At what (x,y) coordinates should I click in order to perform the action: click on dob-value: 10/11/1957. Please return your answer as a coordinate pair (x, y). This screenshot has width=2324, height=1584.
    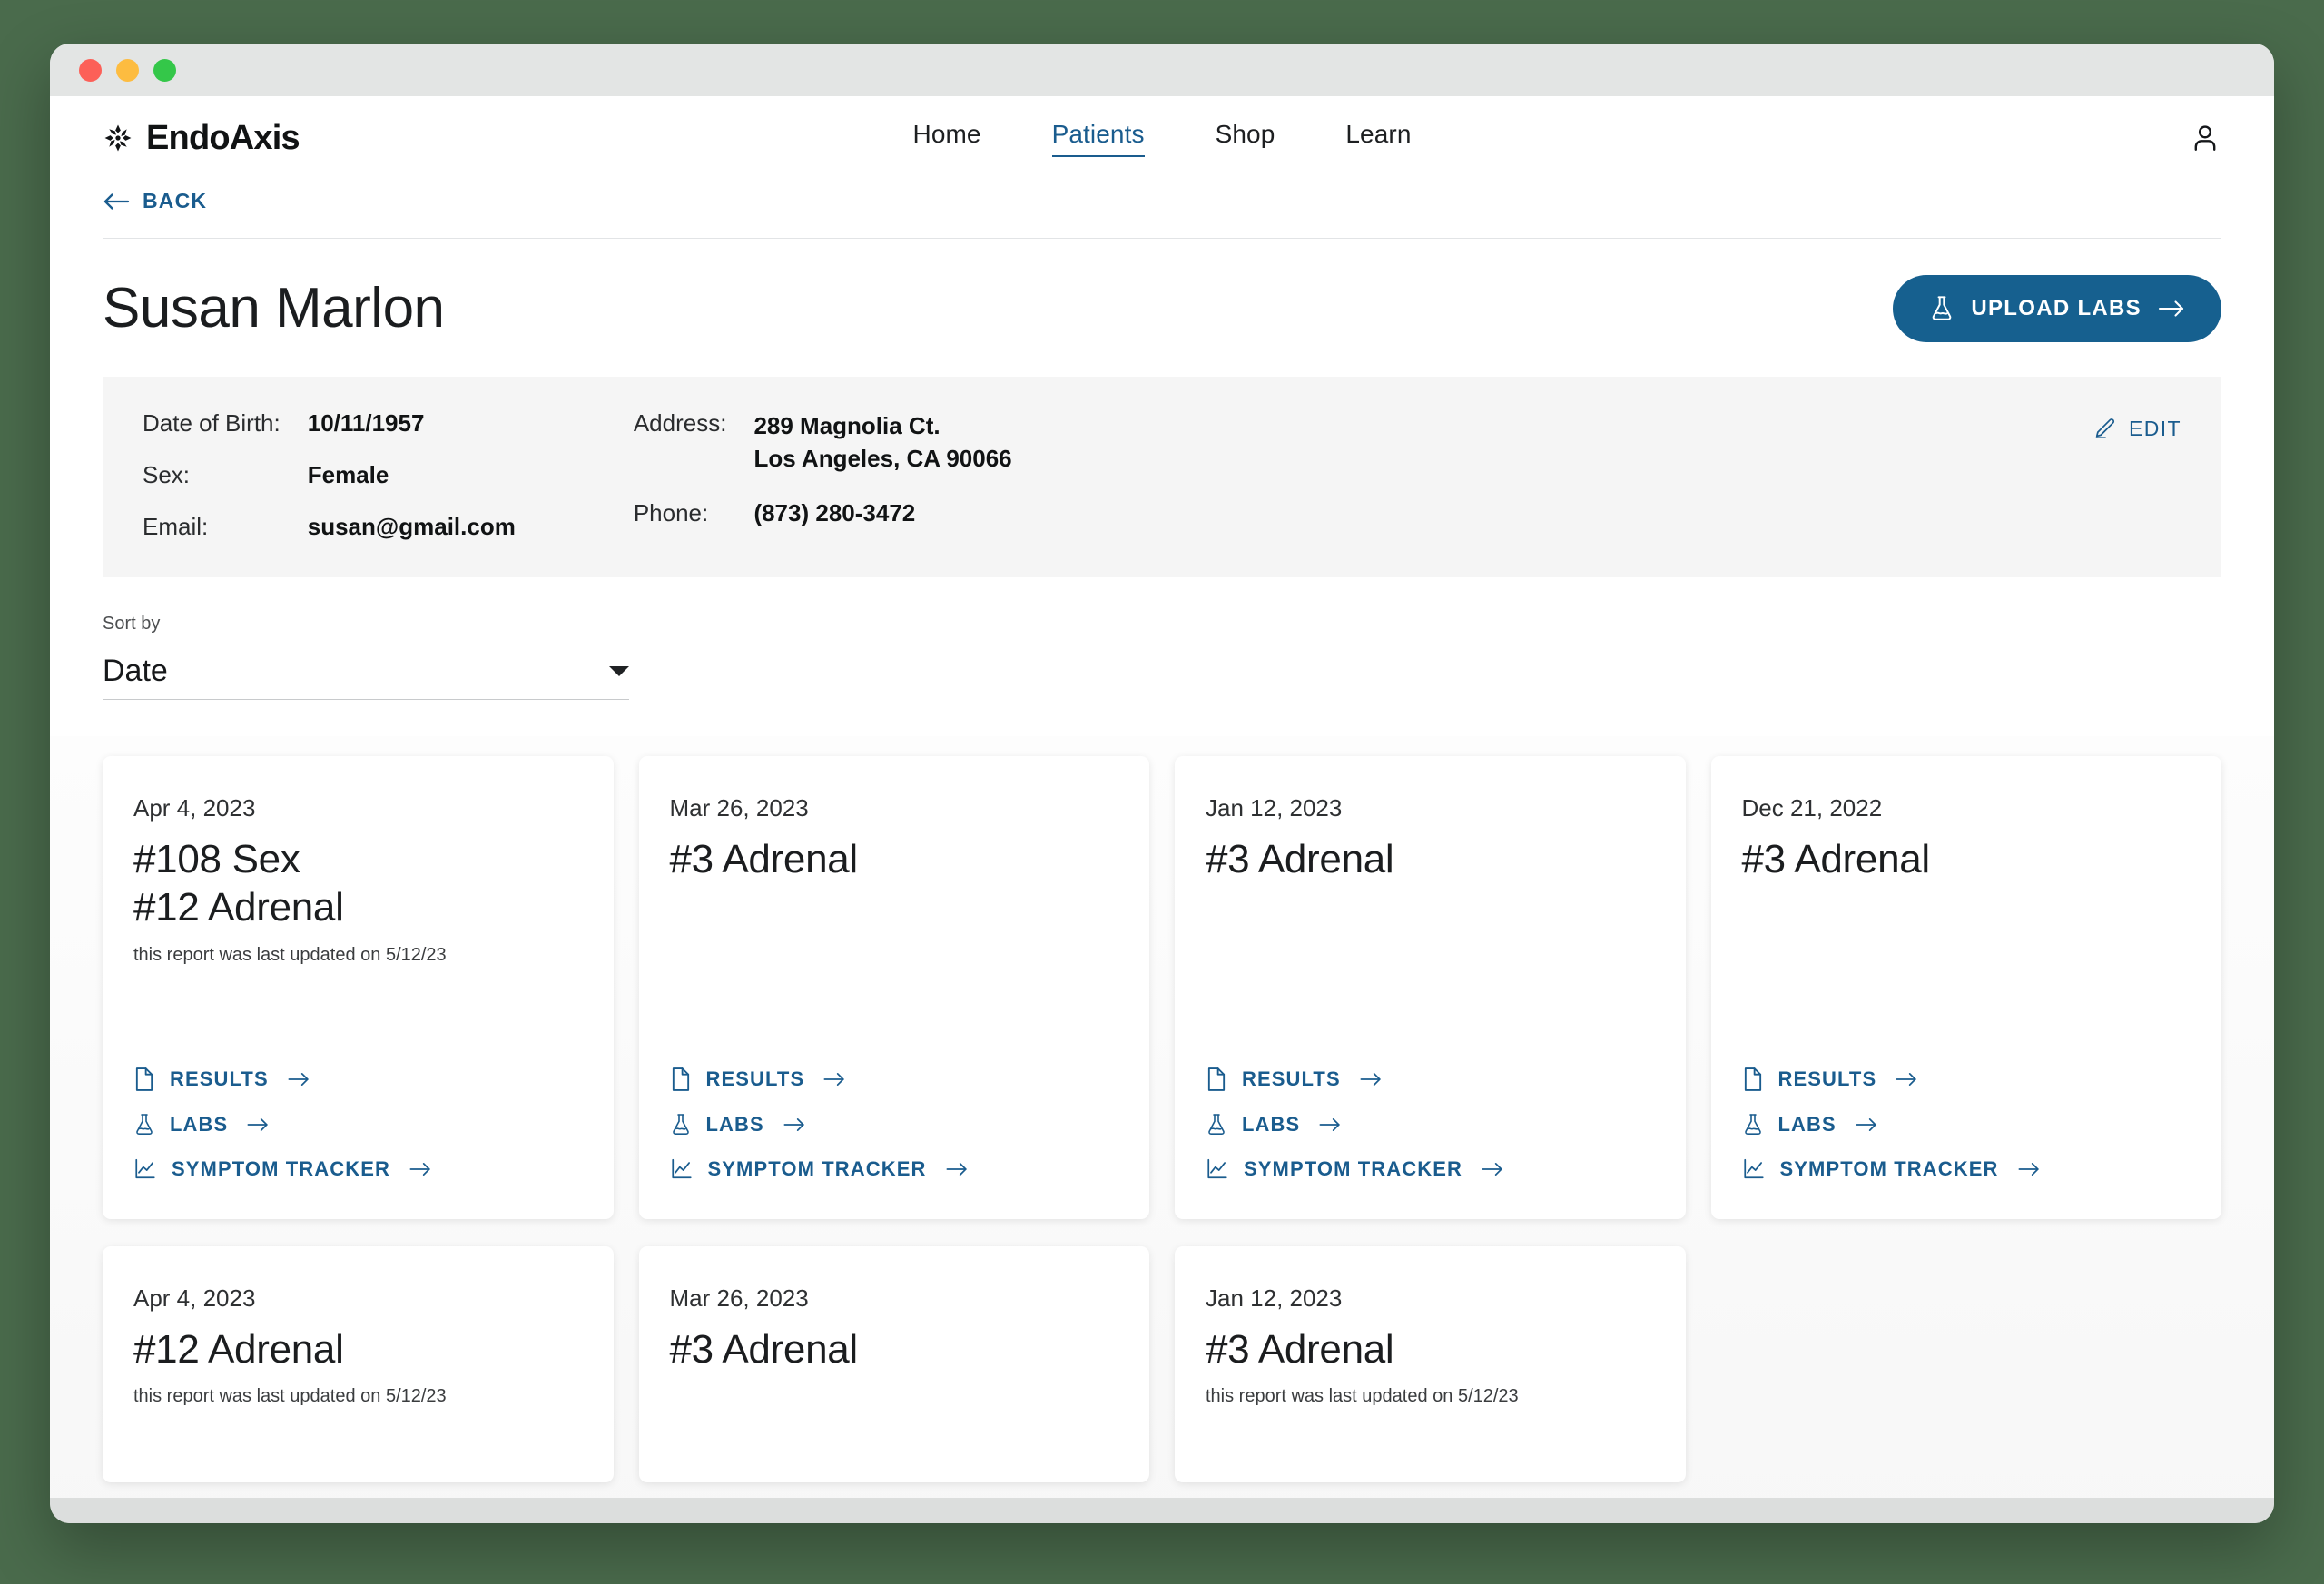
    Looking at the image, I should click on (366, 422).